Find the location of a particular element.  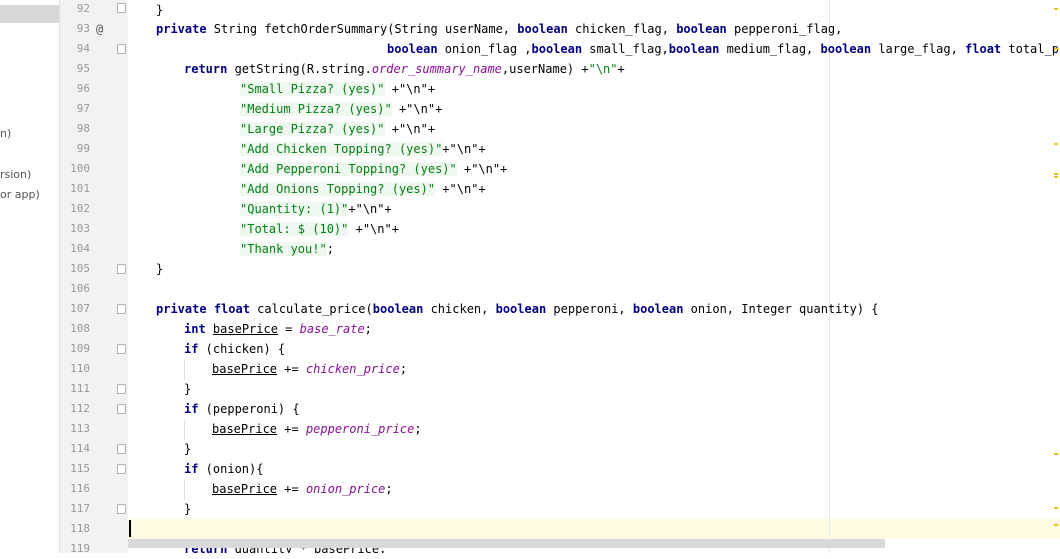

field-reference: order_summary_name is located at coordinates (436, 69).